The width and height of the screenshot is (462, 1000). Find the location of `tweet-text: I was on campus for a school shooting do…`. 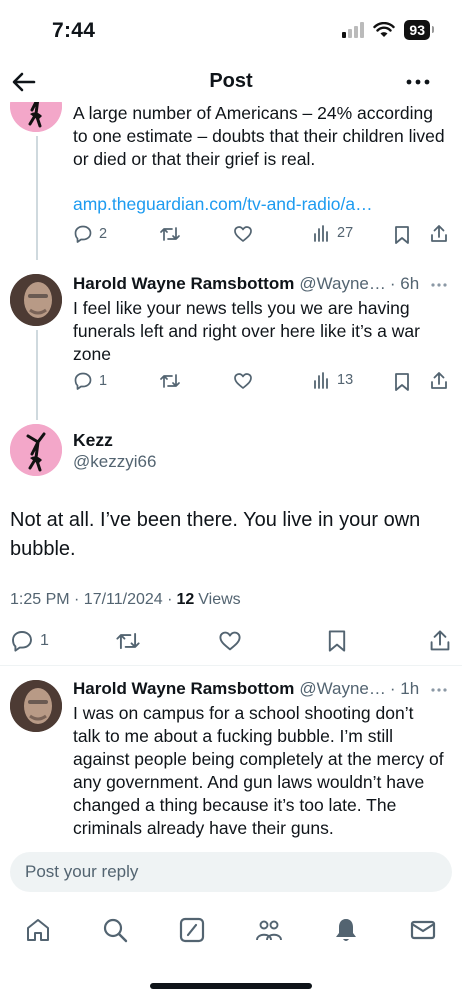

tweet-text: I was on campus for a school shooting do… is located at coordinates (258, 770).